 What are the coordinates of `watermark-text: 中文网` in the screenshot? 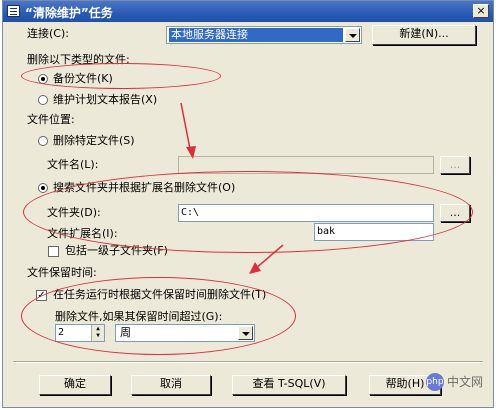 It's located at (464, 381).